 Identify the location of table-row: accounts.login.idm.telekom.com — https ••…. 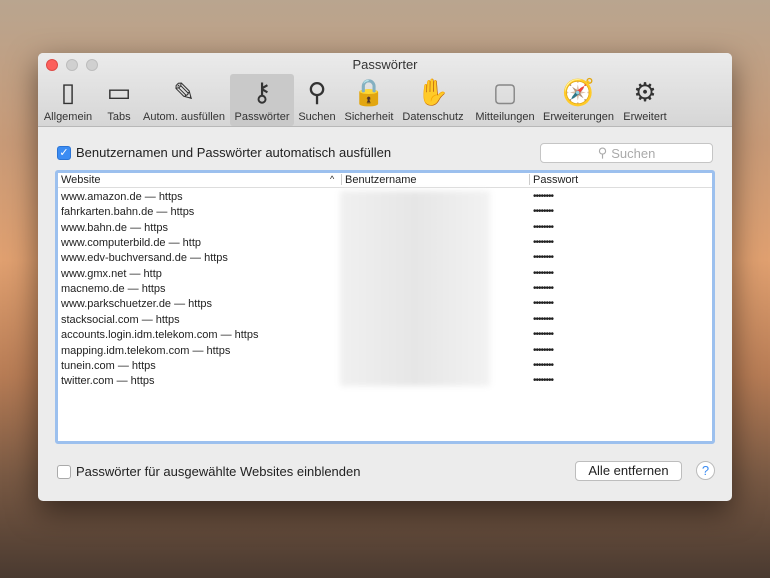
(386, 336).